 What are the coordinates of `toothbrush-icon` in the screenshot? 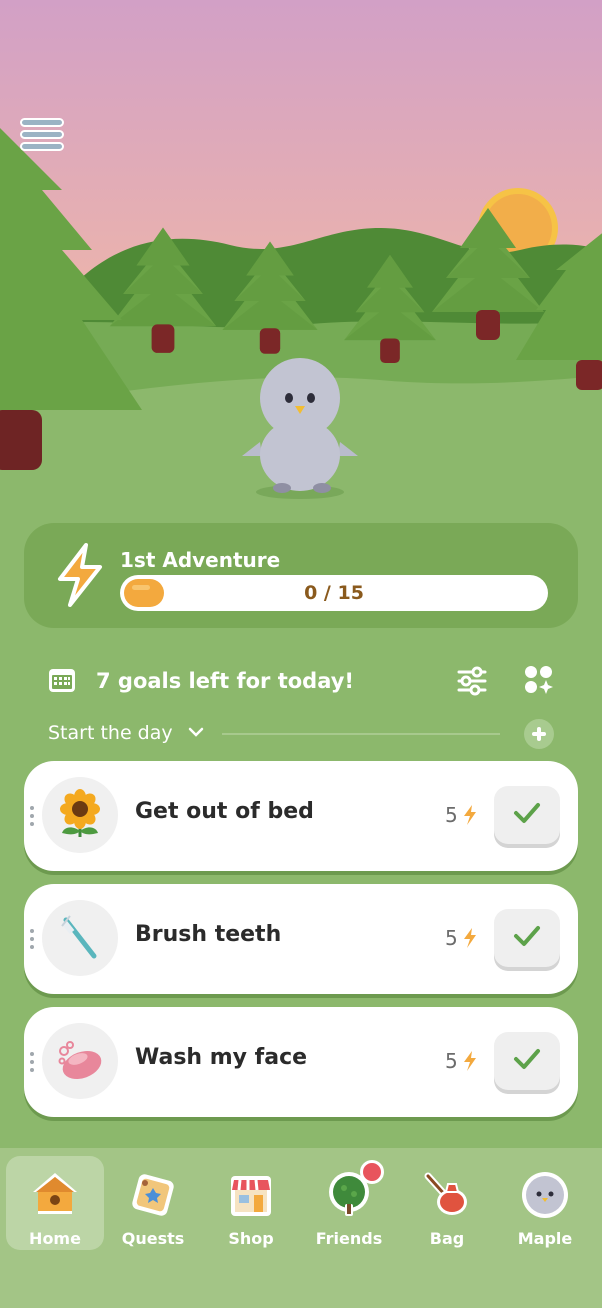 It's located at (79, 937).